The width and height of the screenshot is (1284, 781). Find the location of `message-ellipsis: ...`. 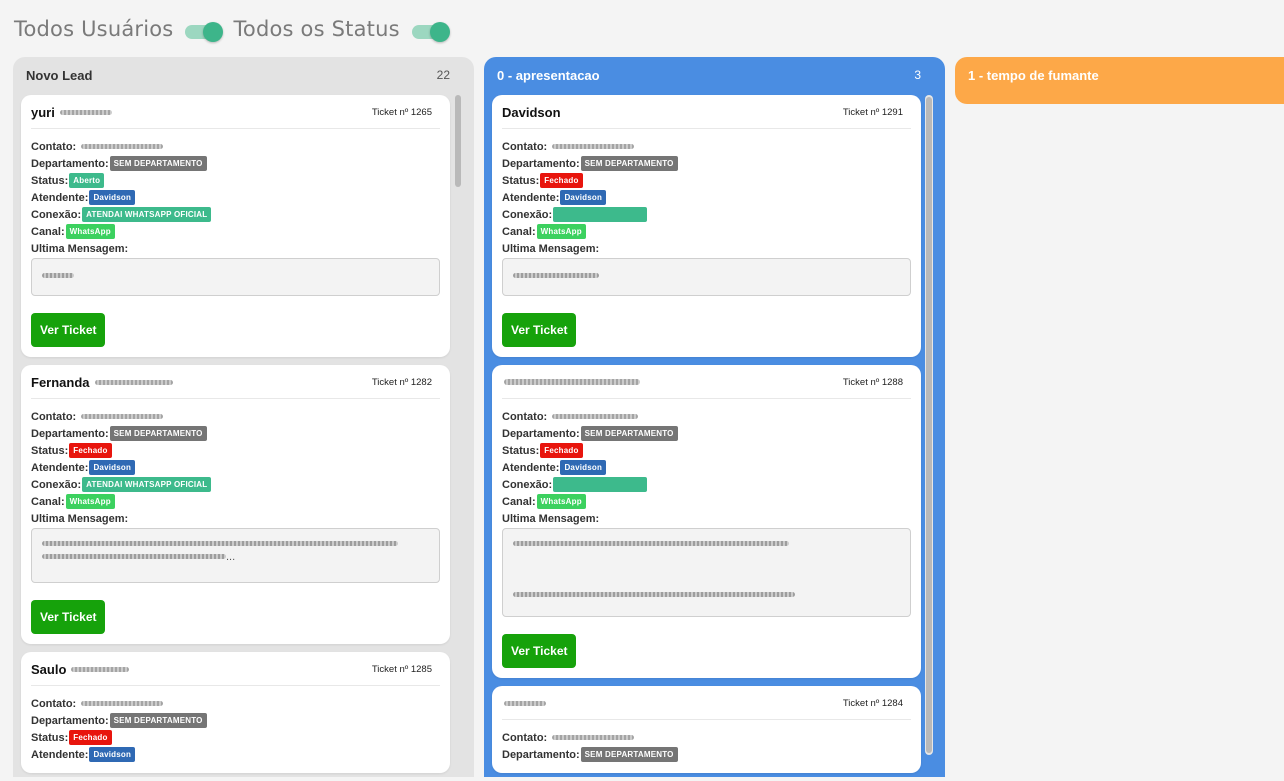

message-ellipsis: ... is located at coordinates (231, 556).